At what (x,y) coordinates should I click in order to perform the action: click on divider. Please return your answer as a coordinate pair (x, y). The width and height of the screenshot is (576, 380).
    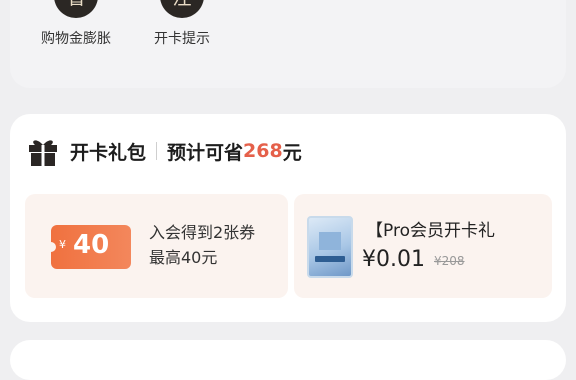
    Looking at the image, I should click on (157, 151).